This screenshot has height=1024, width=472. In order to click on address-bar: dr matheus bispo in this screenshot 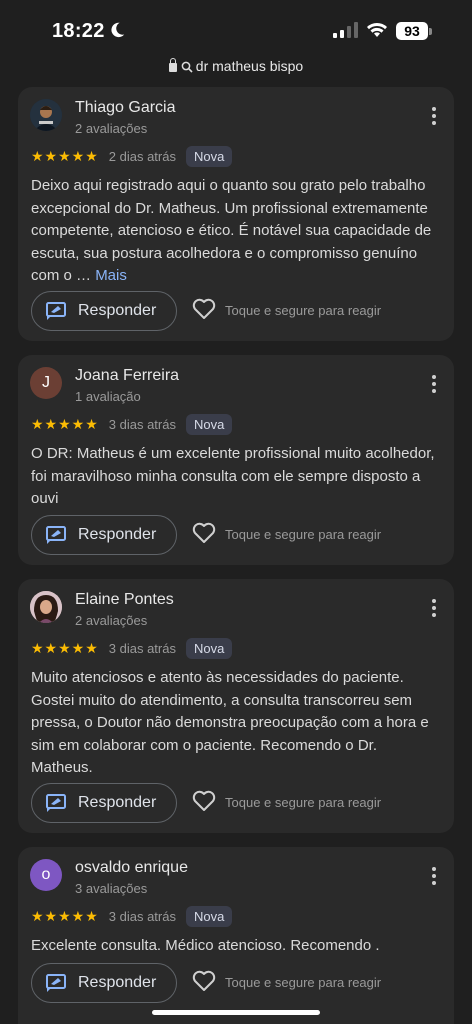, I will do `click(236, 69)`.